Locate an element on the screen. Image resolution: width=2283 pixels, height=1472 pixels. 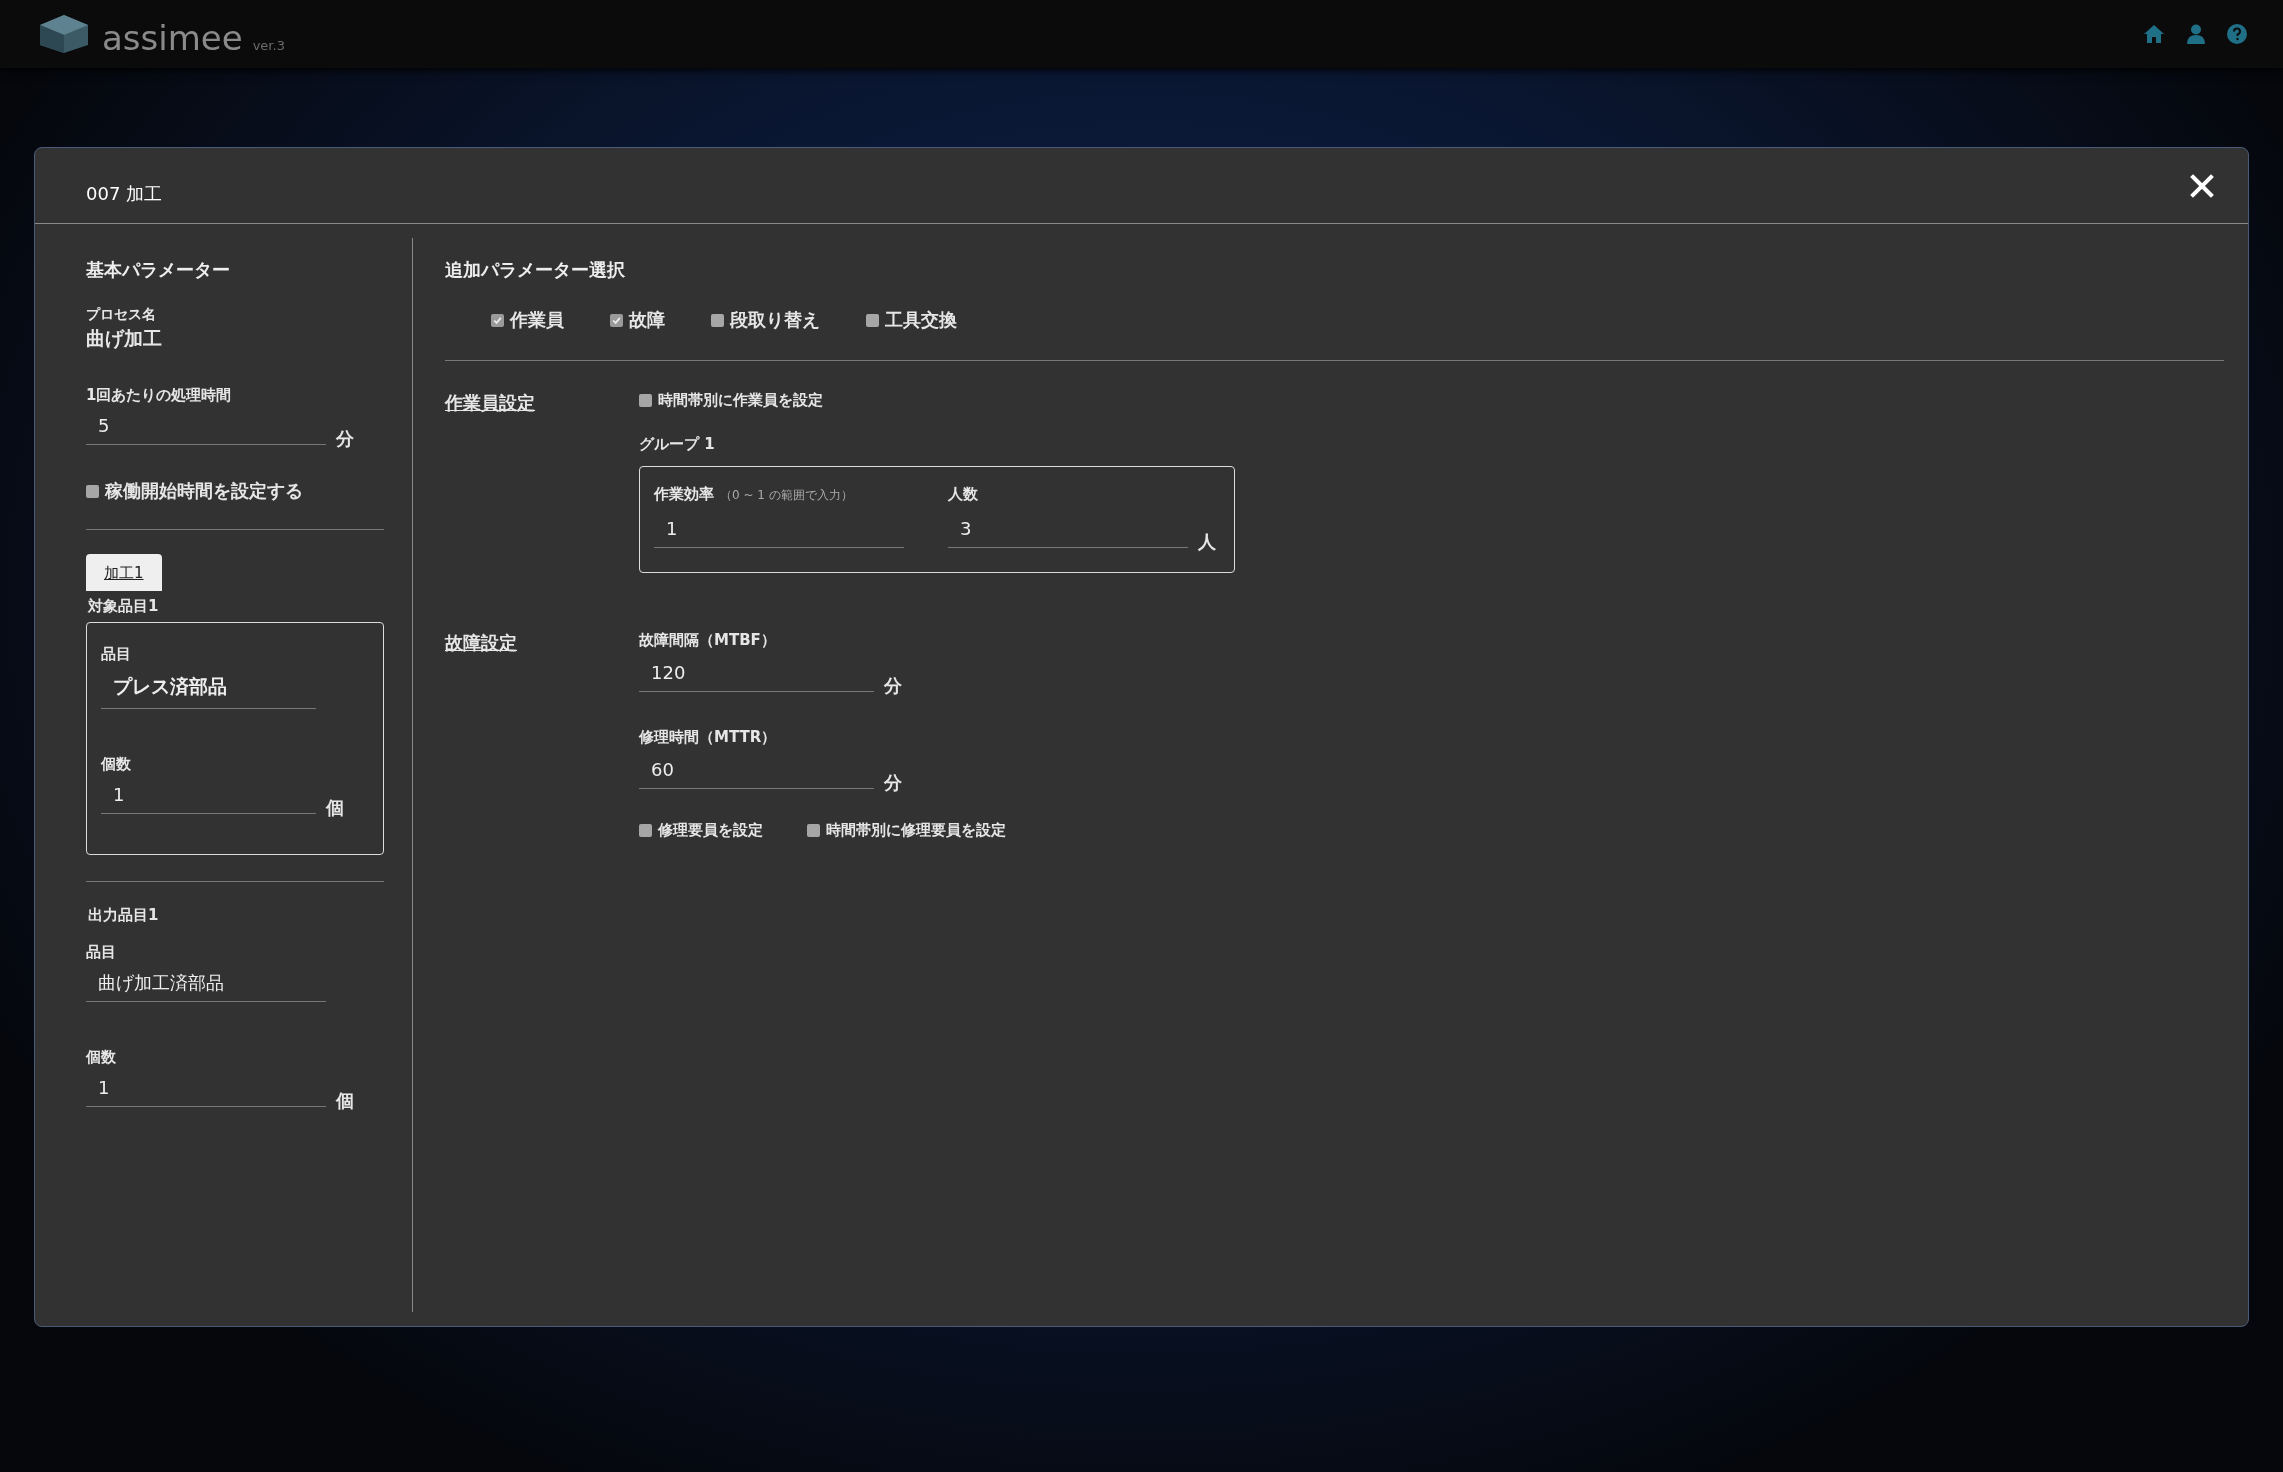
hint-text: （0 ~ 1 の範囲で入力） is located at coordinates (786, 495).